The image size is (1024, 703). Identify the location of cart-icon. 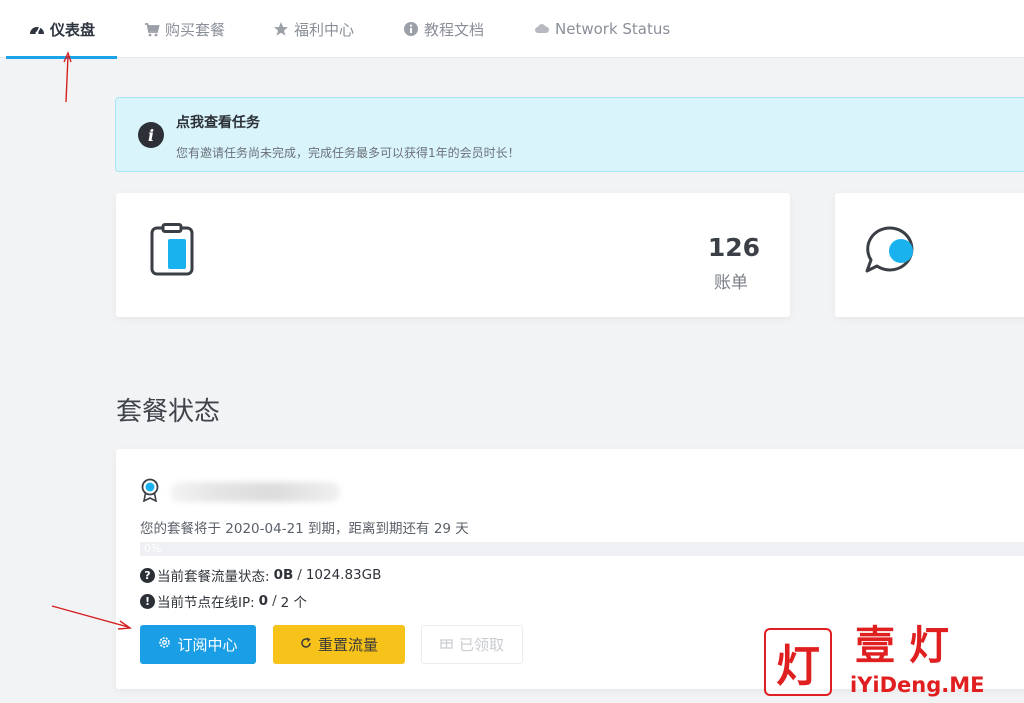
(152, 29).